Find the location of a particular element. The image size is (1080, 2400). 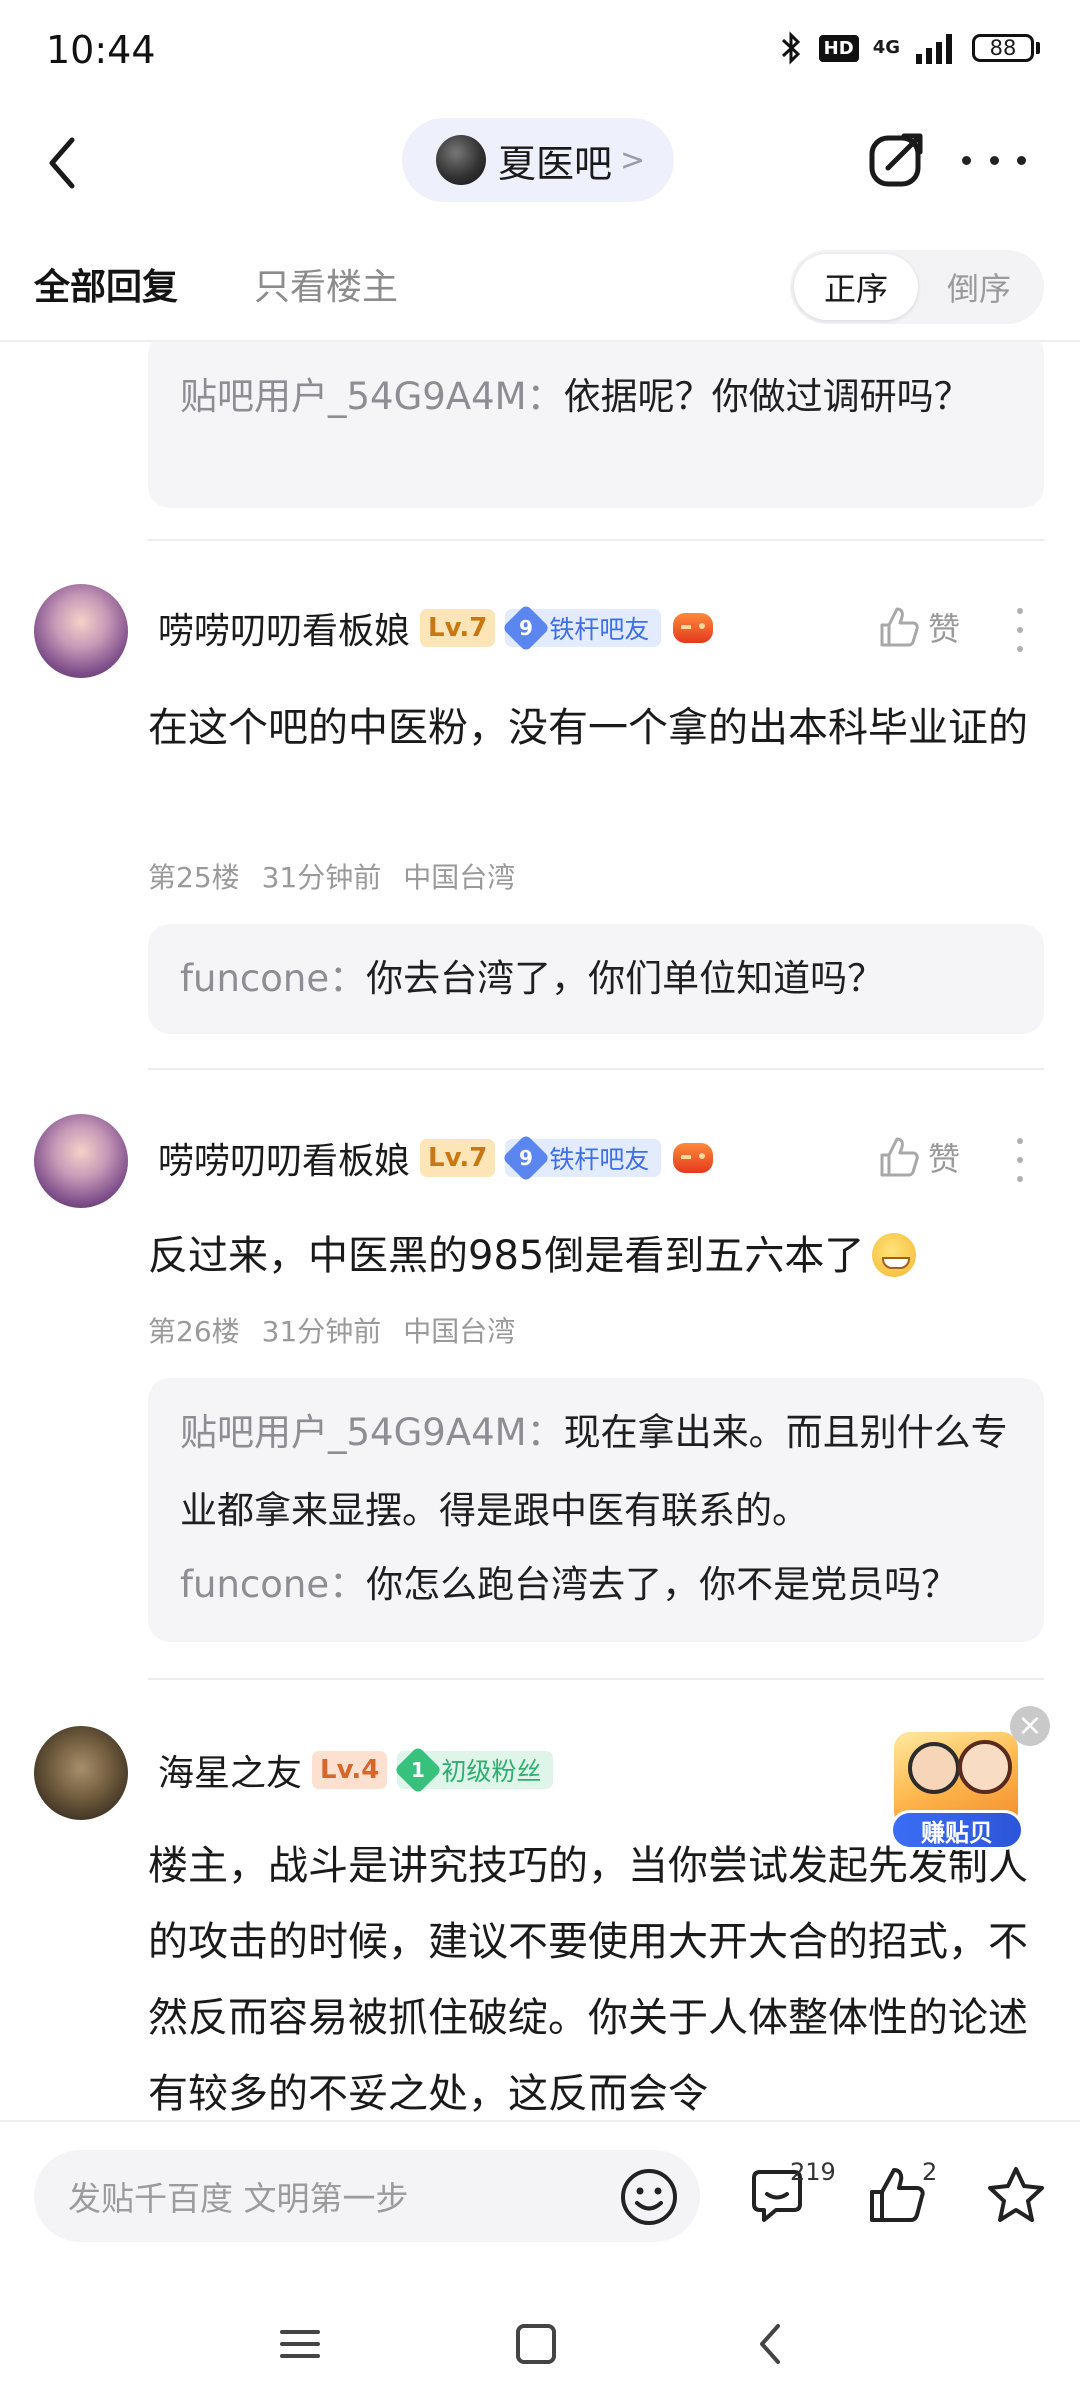

reply-tabs: 全部回复 只看楼主 正序 倒序 is located at coordinates (540, 280).